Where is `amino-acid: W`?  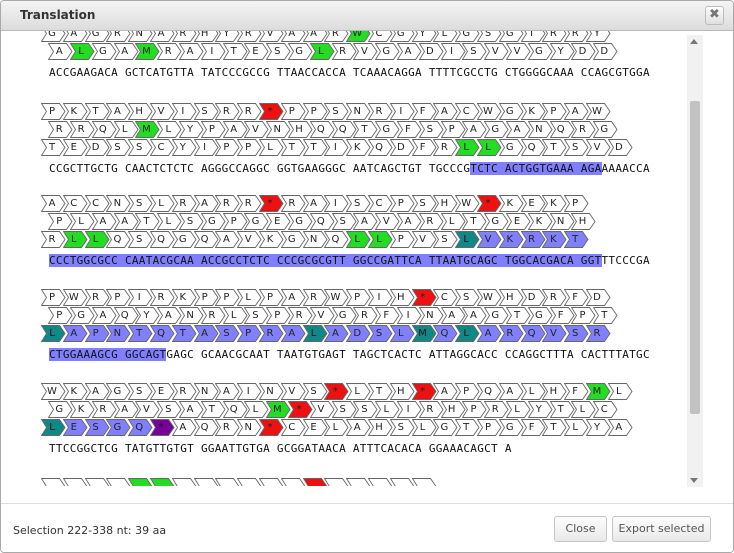
amino-acid: W is located at coordinates (53, 391).